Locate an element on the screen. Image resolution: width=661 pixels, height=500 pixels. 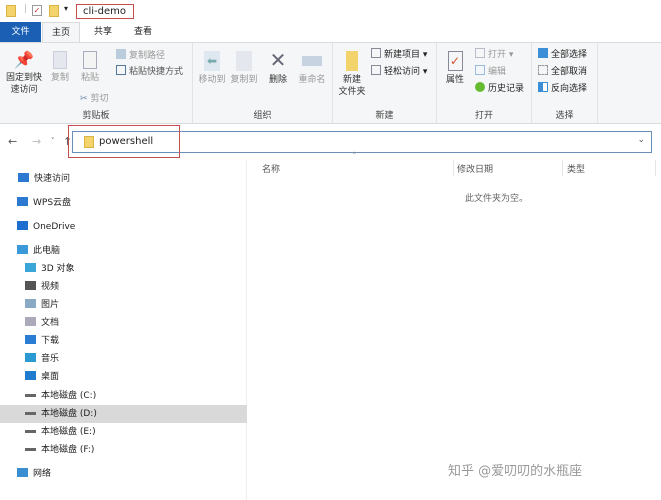
forward-arrow-icon: → is located at coordinates (36, 141).